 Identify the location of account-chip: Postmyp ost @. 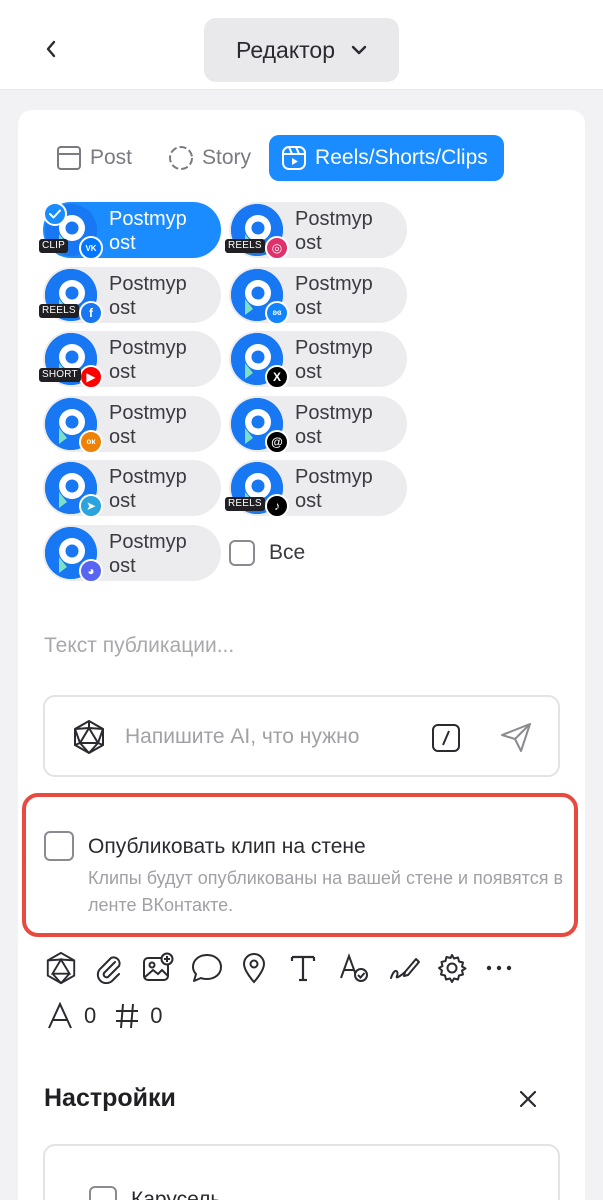
(318, 424).